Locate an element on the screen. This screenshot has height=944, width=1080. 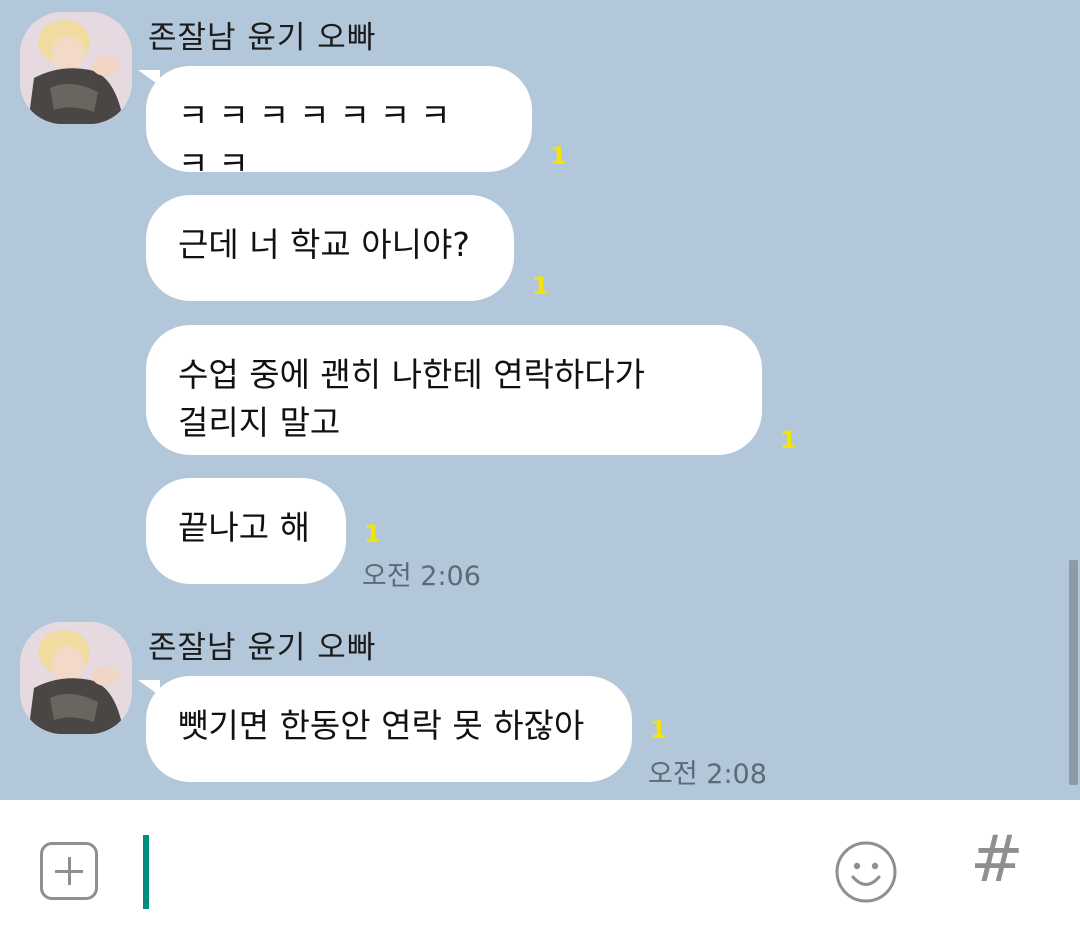
message-bubble: 뺏기면 한동안 연락 못 하잖아 is located at coordinates (389, 729).